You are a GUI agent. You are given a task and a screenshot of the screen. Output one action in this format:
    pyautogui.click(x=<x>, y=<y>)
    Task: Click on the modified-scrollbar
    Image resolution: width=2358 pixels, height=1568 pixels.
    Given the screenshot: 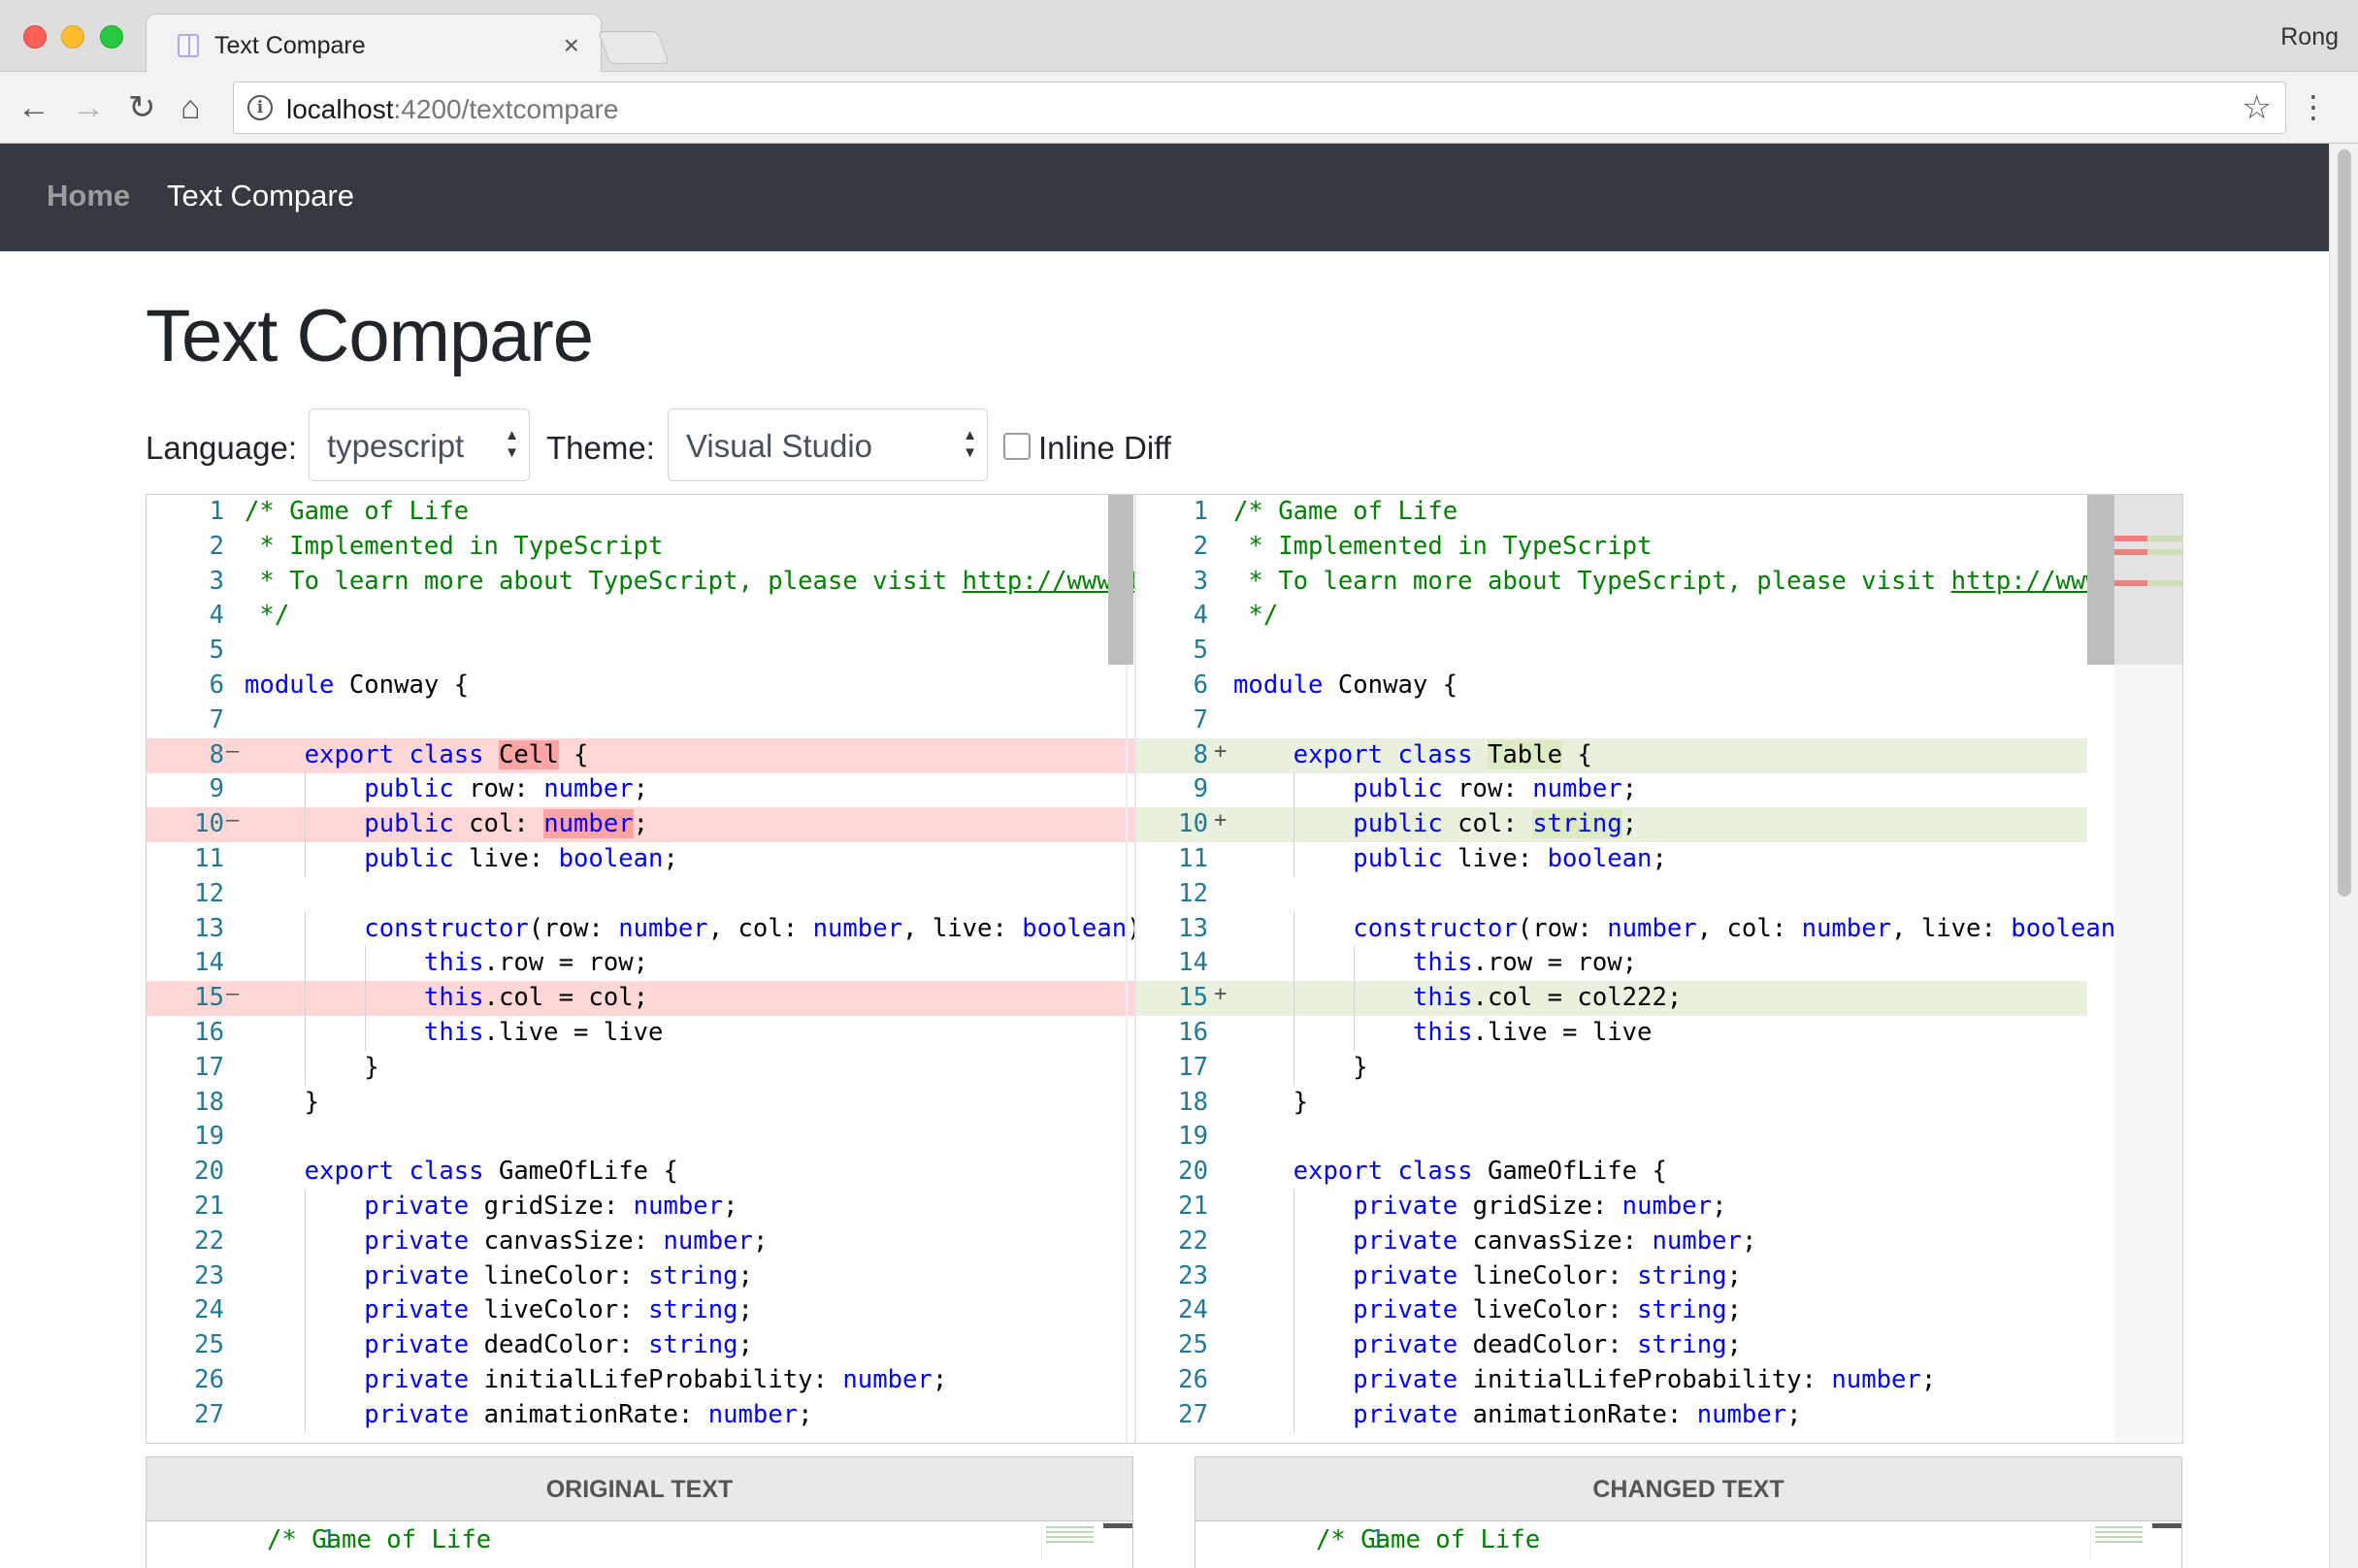 What is the action you would take?
    pyautogui.click(x=2100, y=580)
    